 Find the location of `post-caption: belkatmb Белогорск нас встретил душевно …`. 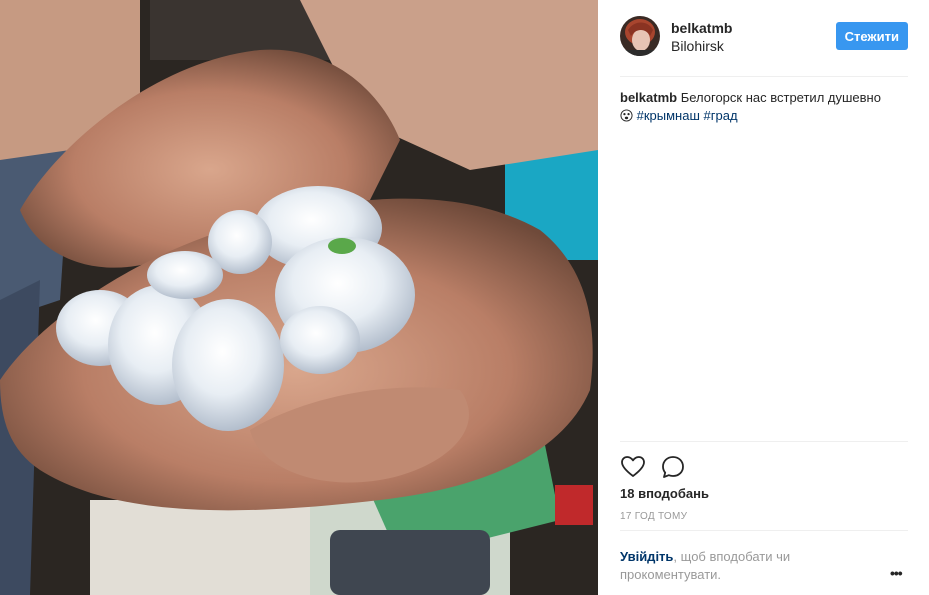

post-caption: belkatmb Белогорск нас встретил душевно … is located at coordinates (764, 107).